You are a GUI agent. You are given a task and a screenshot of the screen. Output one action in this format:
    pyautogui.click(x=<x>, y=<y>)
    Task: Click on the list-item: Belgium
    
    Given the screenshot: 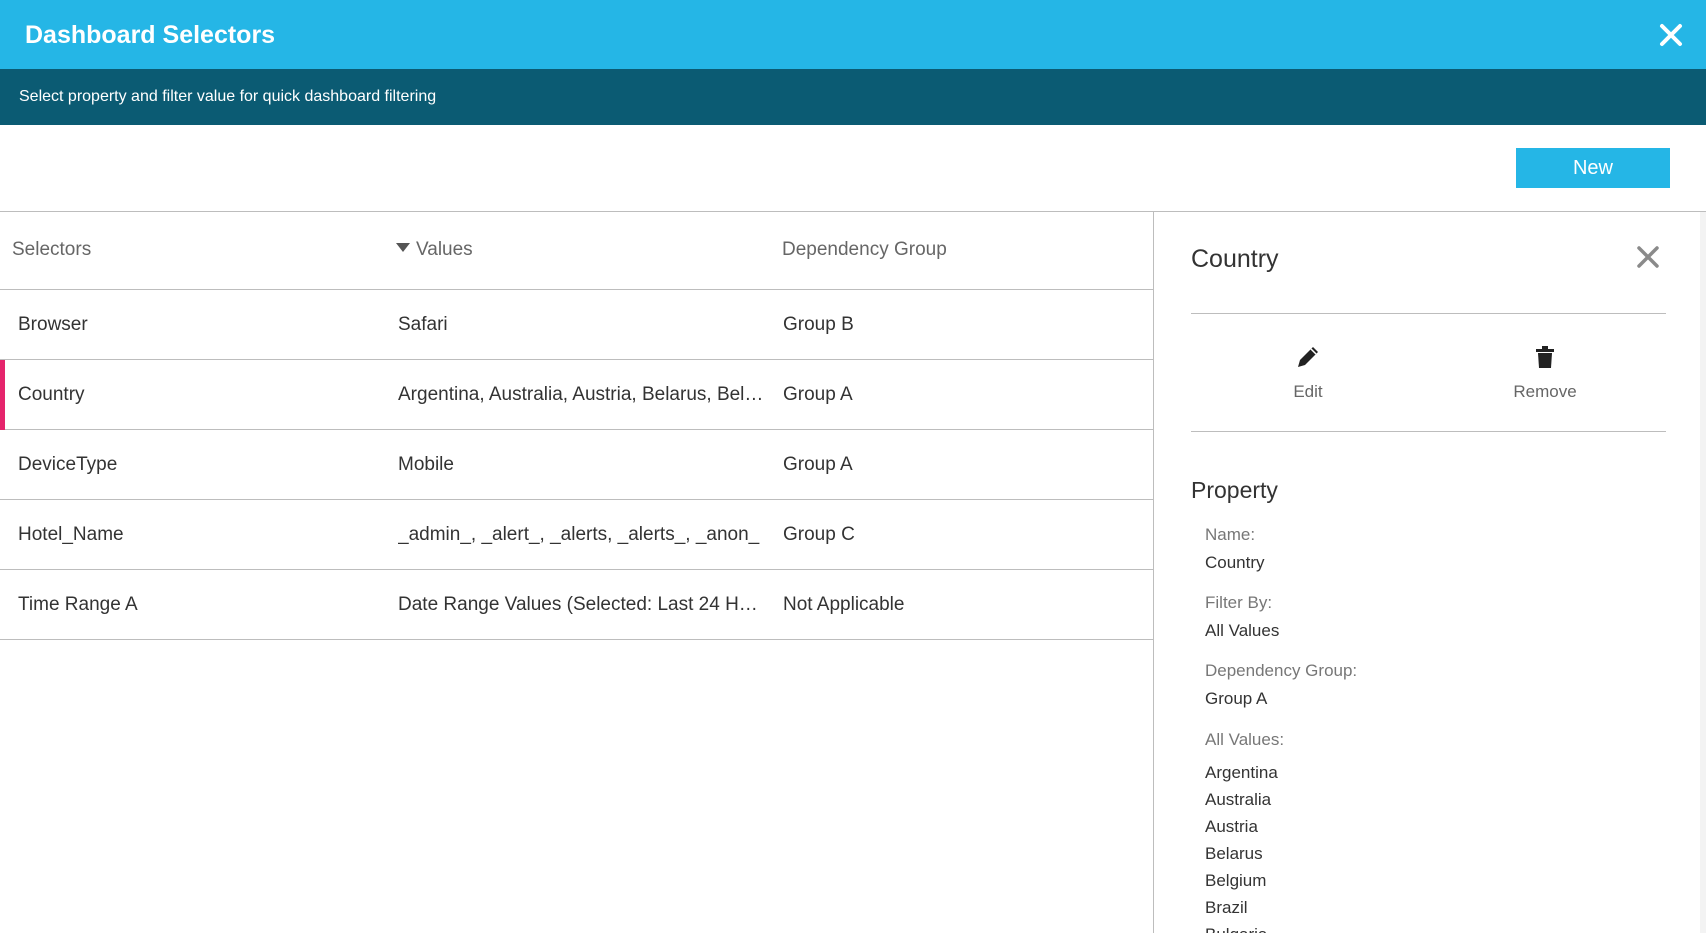 What is the action you would take?
    pyautogui.click(x=1236, y=880)
    